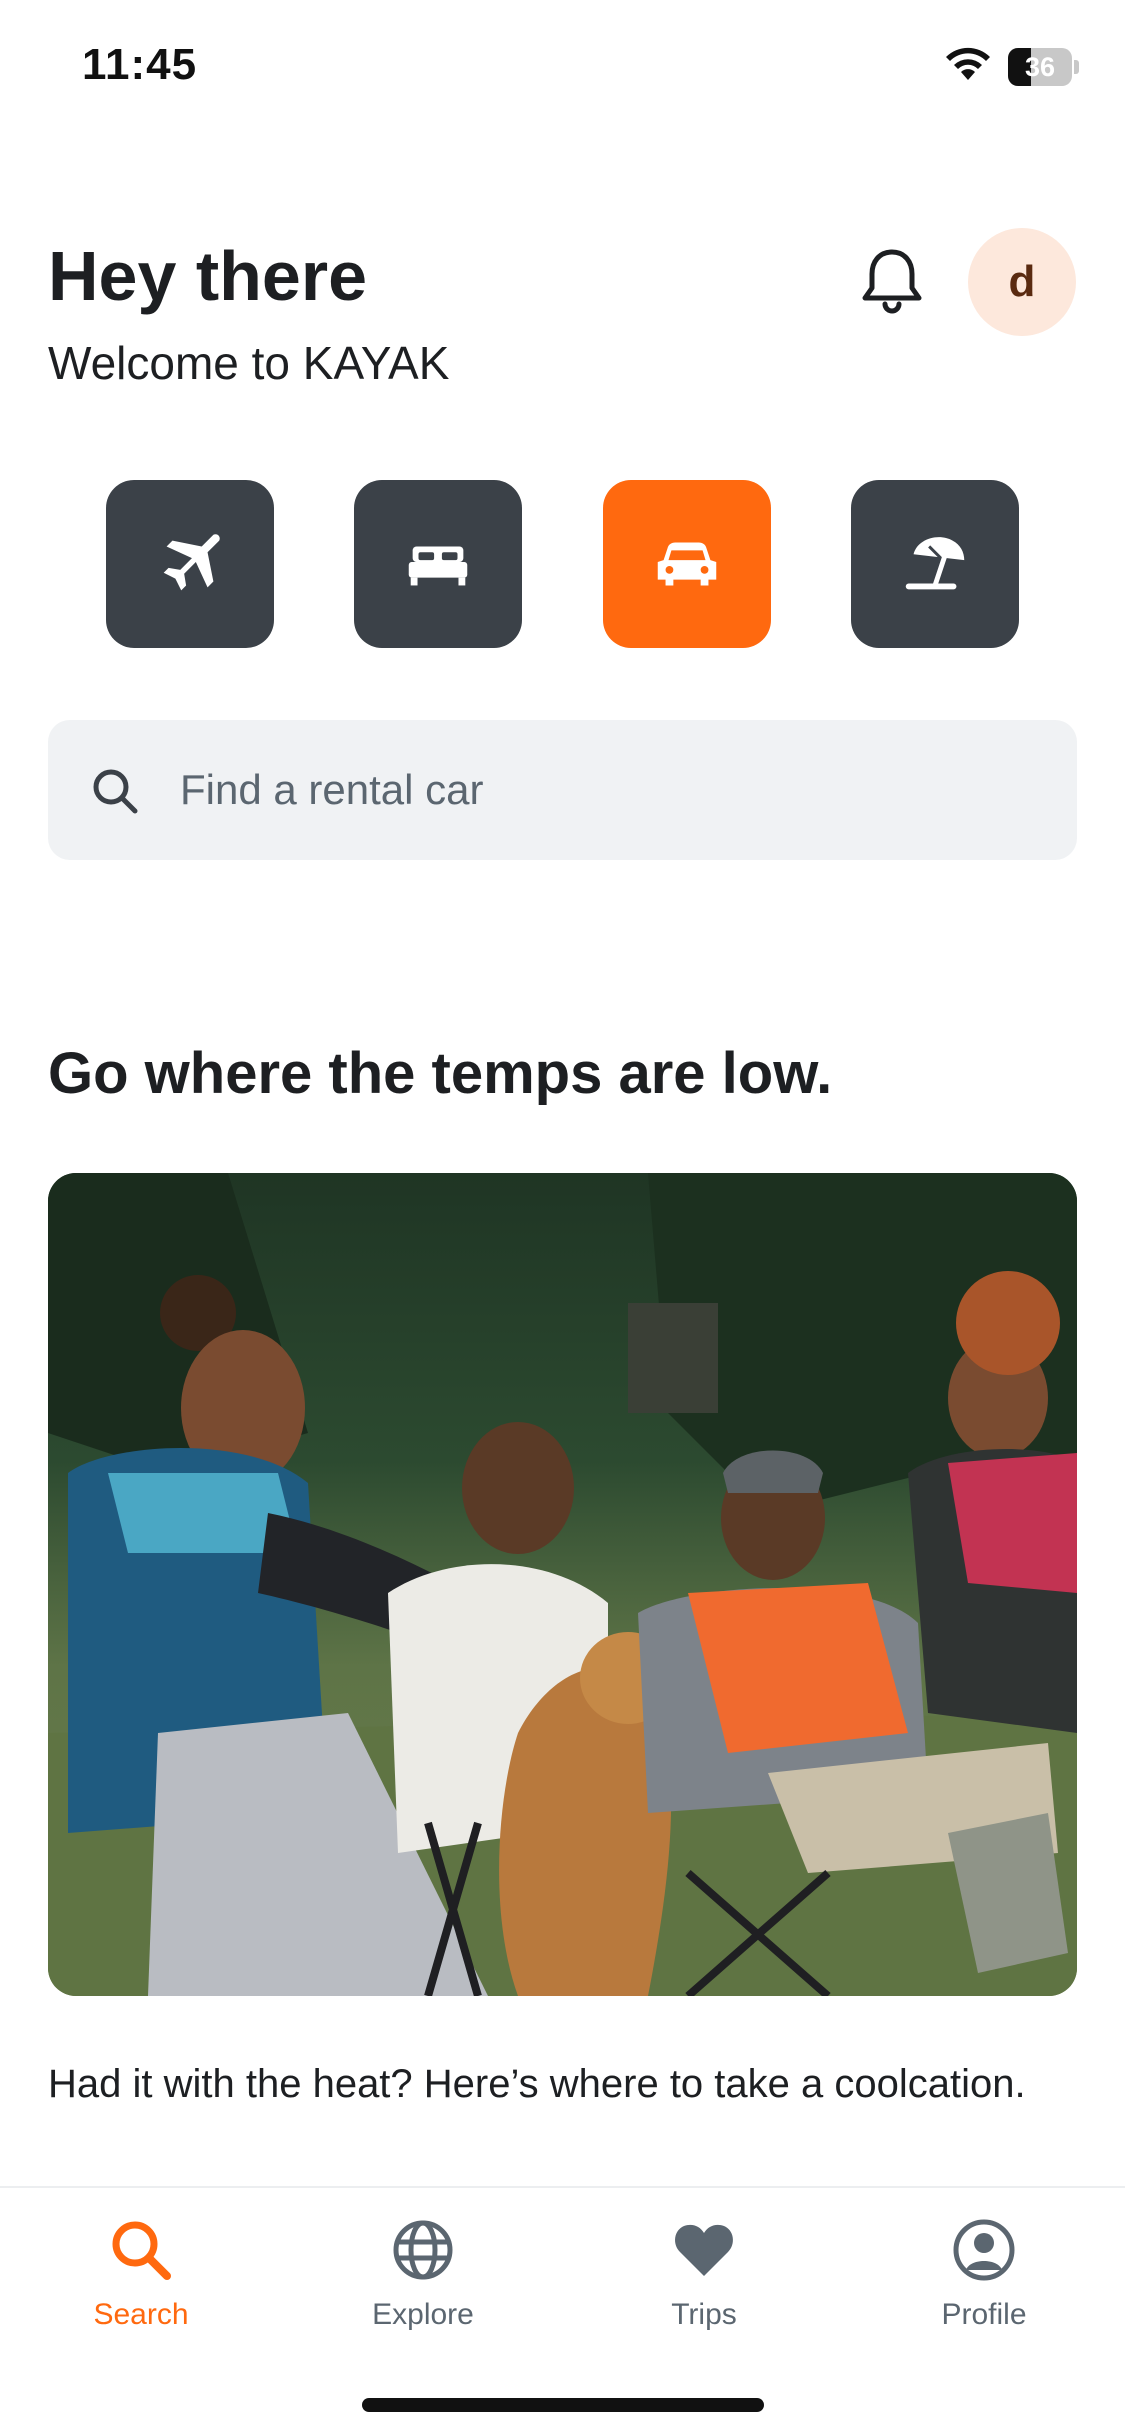  I want to click on tab-search: Search, so click(141, 2278).